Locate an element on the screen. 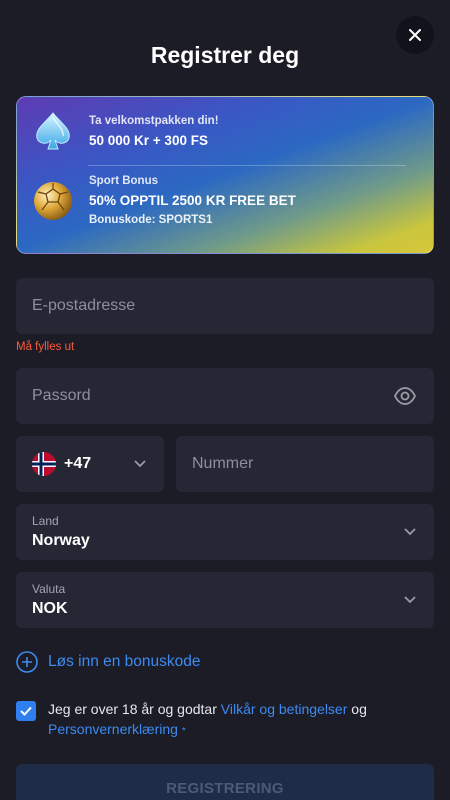  sport-label: Sport Bonus is located at coordinates (123, 181).